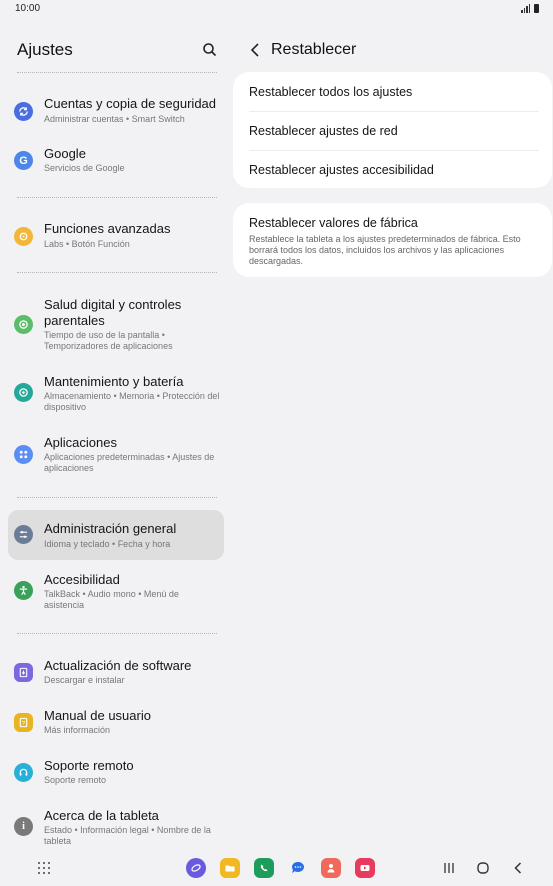  Describe the element at coordinates (84, 168) in the screenshot. I see `item-subtitle: Servicios de Google` at that location.